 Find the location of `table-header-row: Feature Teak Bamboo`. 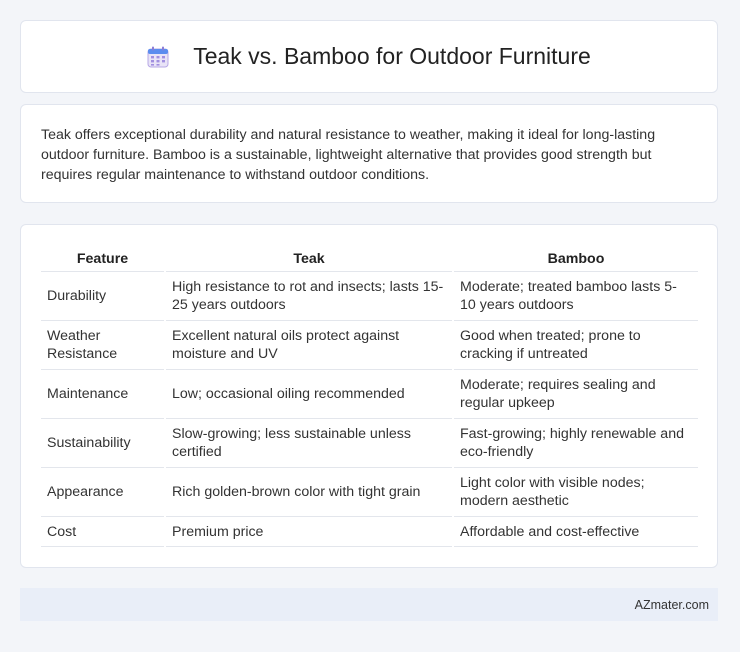

table-header-row: Feature Teak Bamboo is located at coordinates (369, 258).